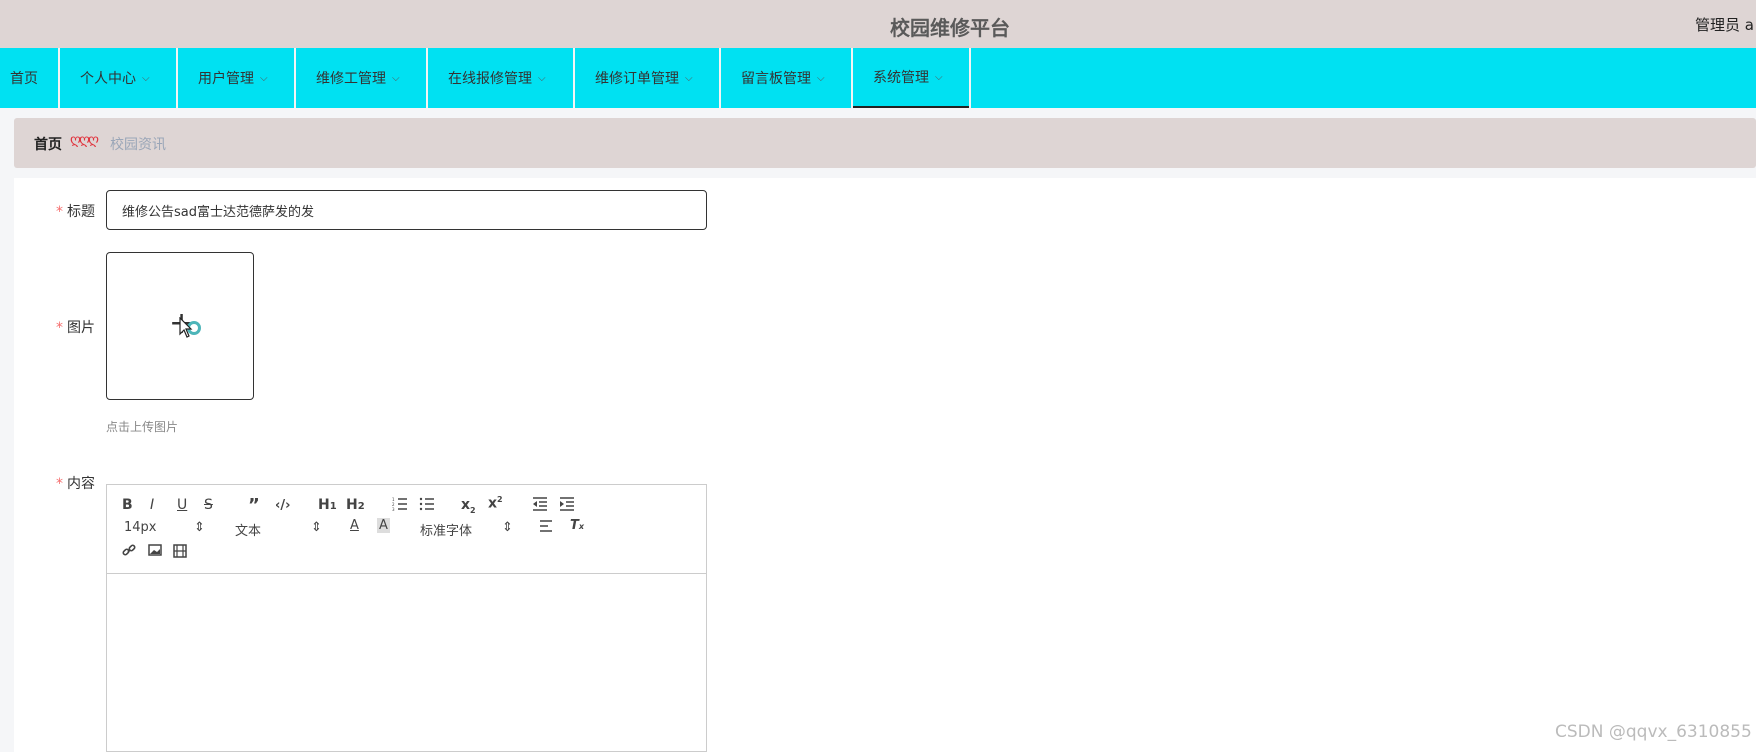  What do you see at coordinates (950, 28) in the screenshot?
I see `app-title: 校园维修平台` at bounding box center [950, 28].